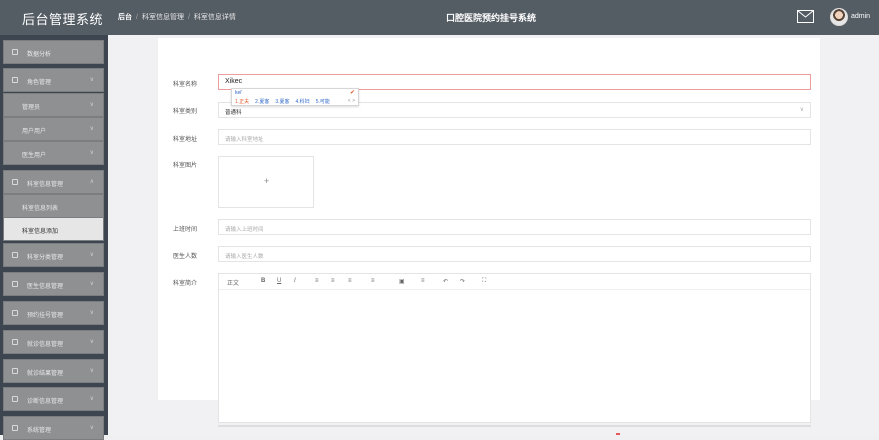  Describe the element at coordinates (15, 80) in the screenshot. I see `user-group-icon` at that location.